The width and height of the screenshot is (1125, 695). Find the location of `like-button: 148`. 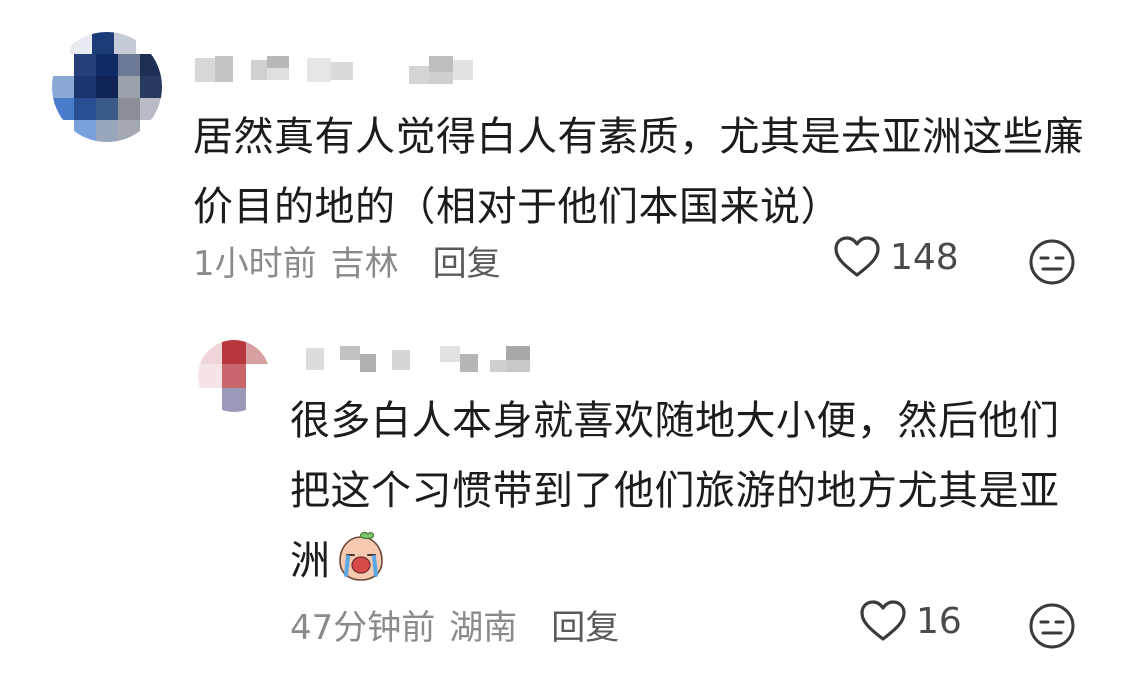

like-button: 148 is located at coordinates (896, 257).